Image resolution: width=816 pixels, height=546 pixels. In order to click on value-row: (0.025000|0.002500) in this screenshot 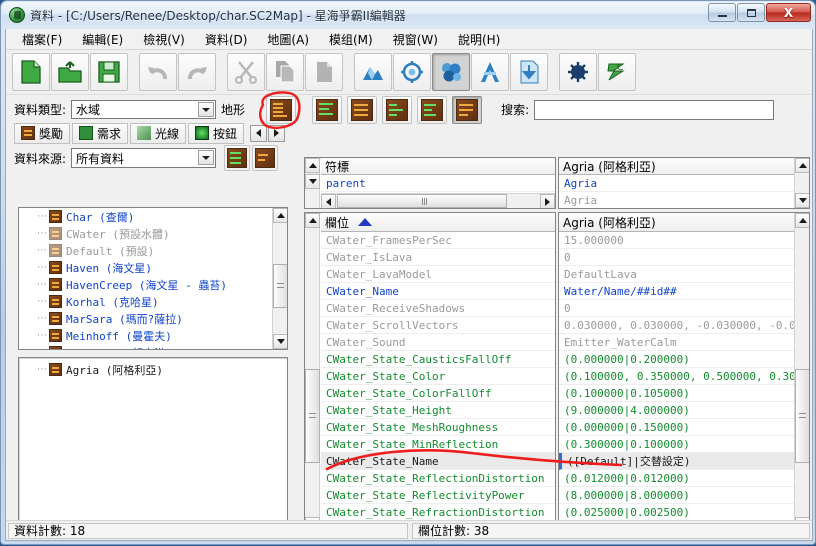, I will do `click(676, 512)`.